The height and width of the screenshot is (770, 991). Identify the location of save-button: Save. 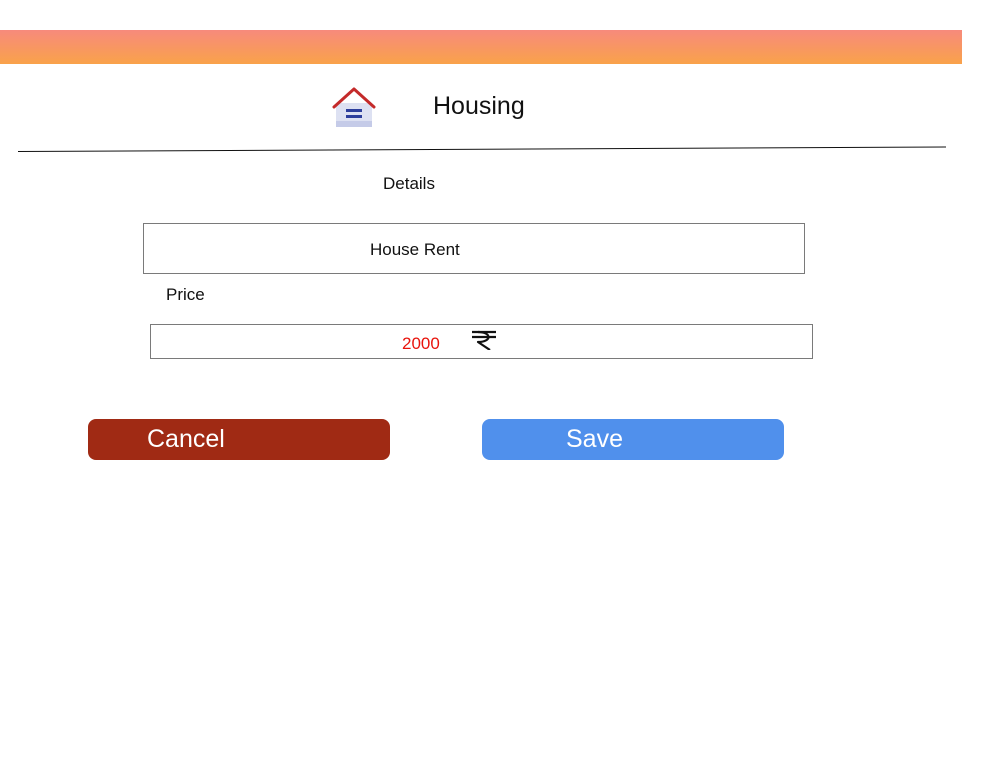
(633, 439).